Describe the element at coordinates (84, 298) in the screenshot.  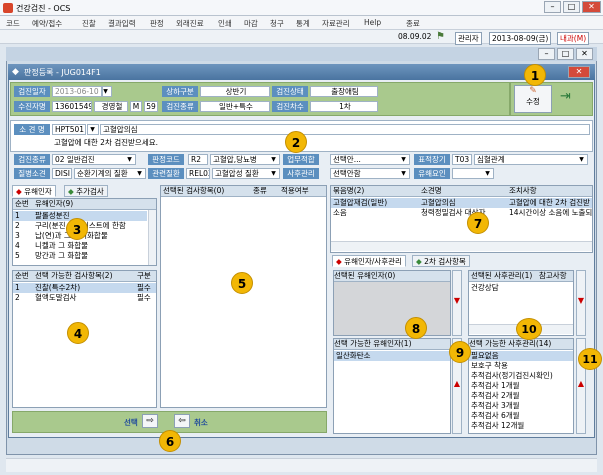
I see `table-row: 2 혈액도말검사 필수` at that location.